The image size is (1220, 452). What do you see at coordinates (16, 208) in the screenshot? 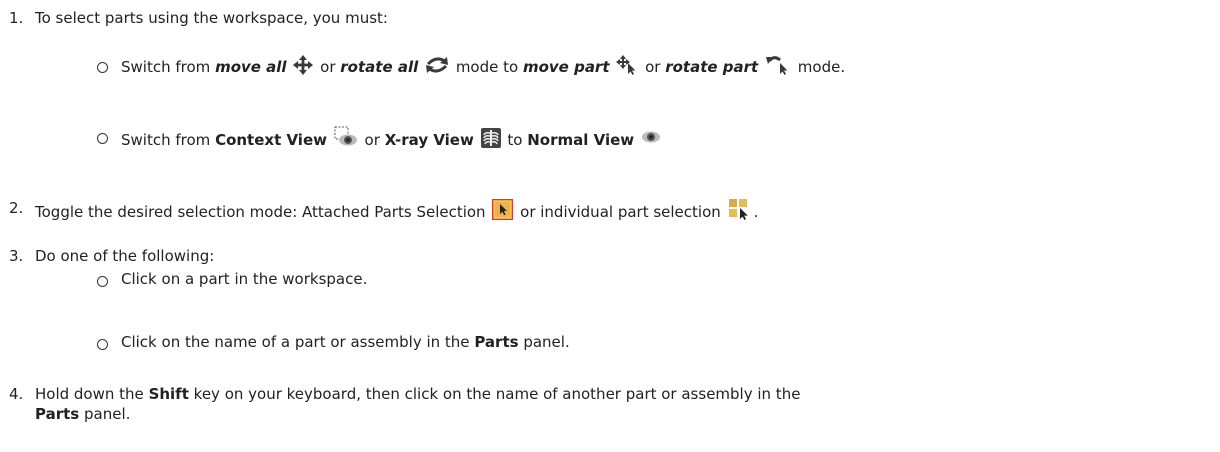
I see `step-number: 2.` at bounding box center [16, 208].